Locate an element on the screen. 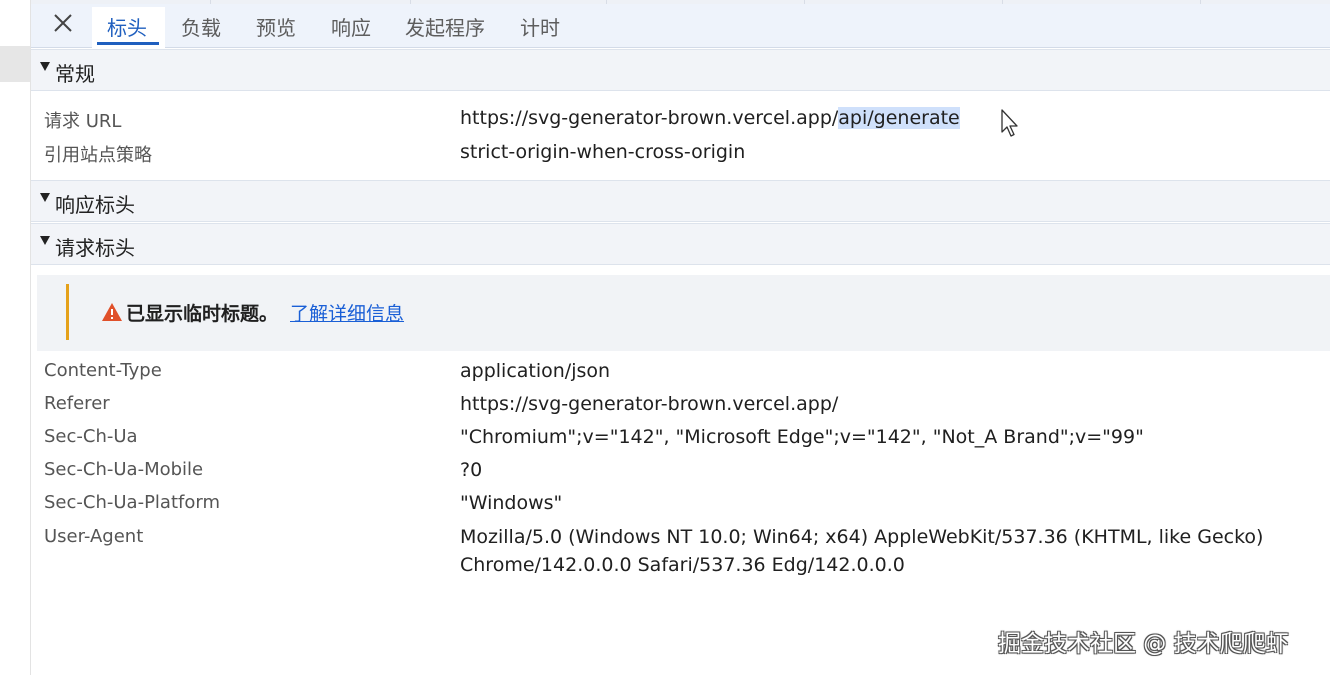 This screenshot has width=1330, height=675. tab-preview: 预览 is located at coordinates (276, 32).